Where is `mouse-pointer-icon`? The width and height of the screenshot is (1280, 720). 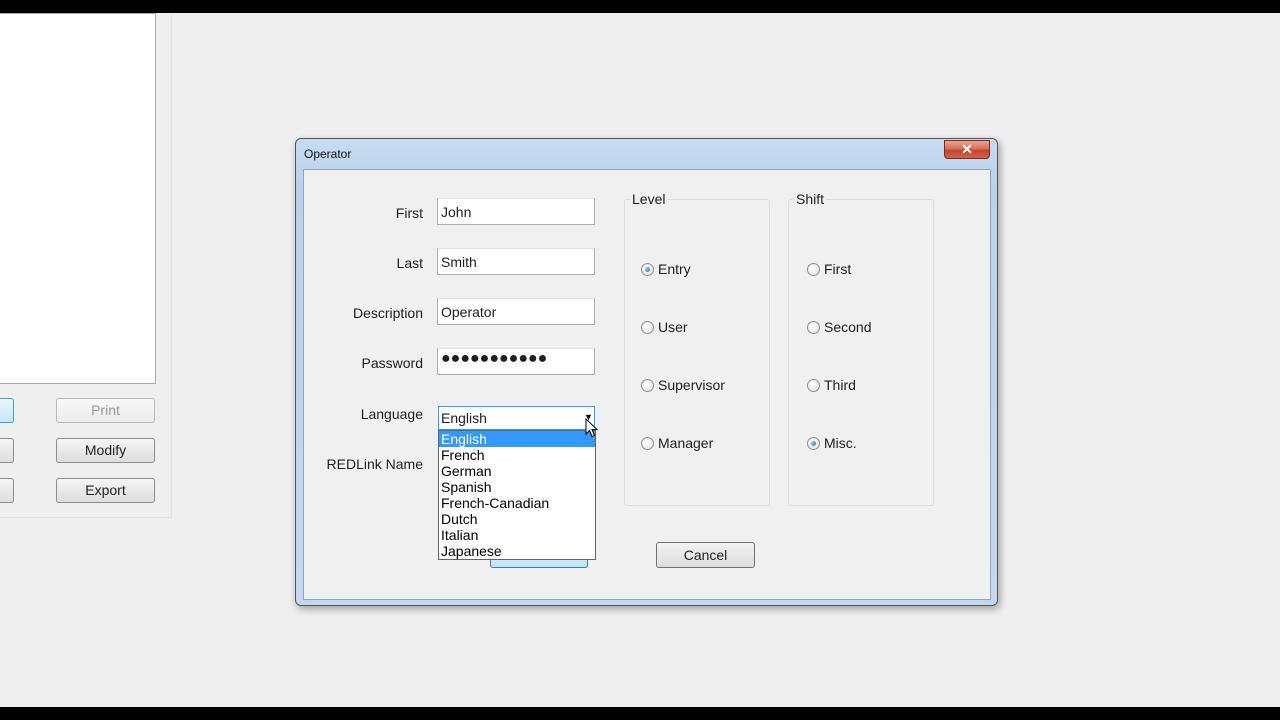 mouse-pointer-icon is located at coordinates (592, 428).